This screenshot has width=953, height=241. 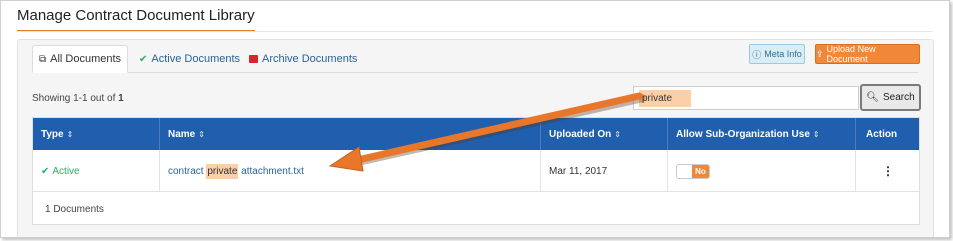 I want to click on upload-icon: ⇪, so click(x=820, y=53).